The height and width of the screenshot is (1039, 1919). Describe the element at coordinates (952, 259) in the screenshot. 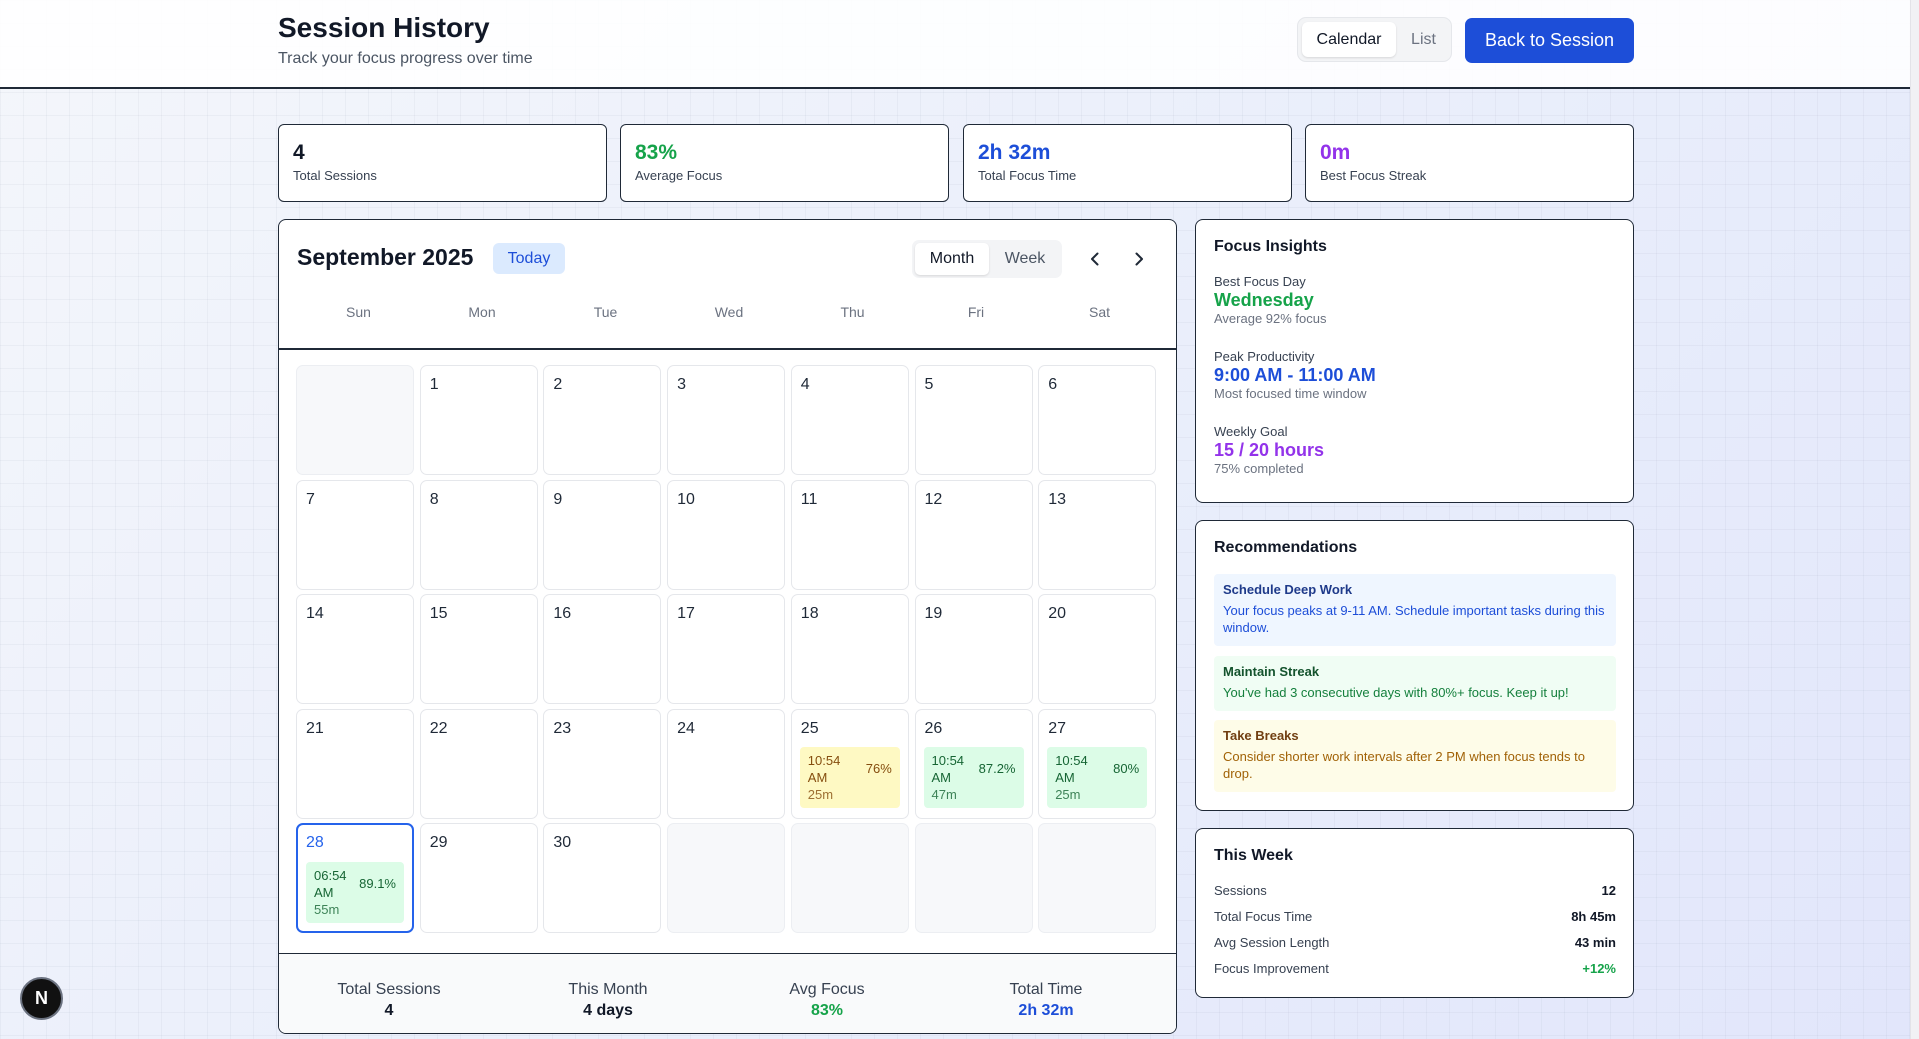

I see `month-view-button: Month` at that location.